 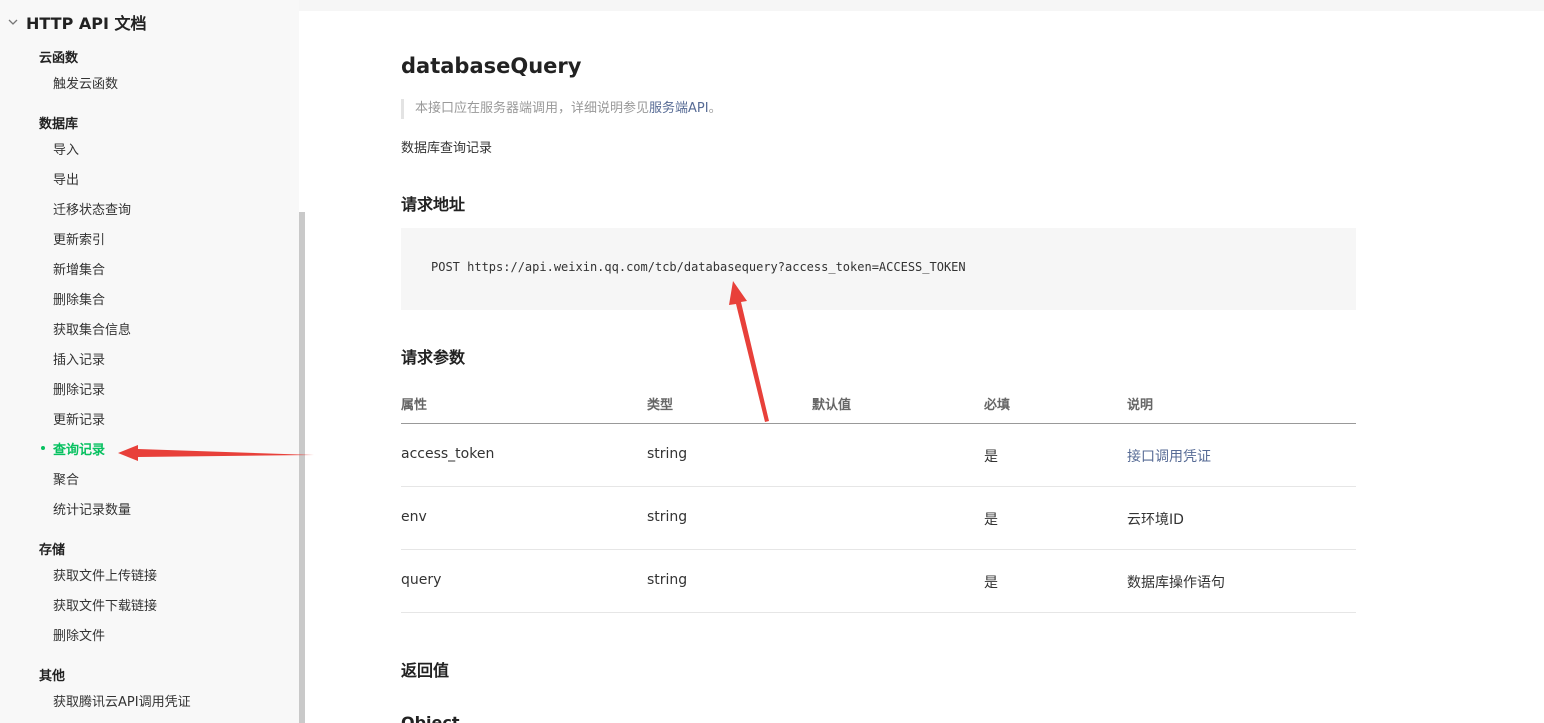 I want to click on sidebar-item-invoke-cloud-function: 触发云函数, so click(x=85, y=82).